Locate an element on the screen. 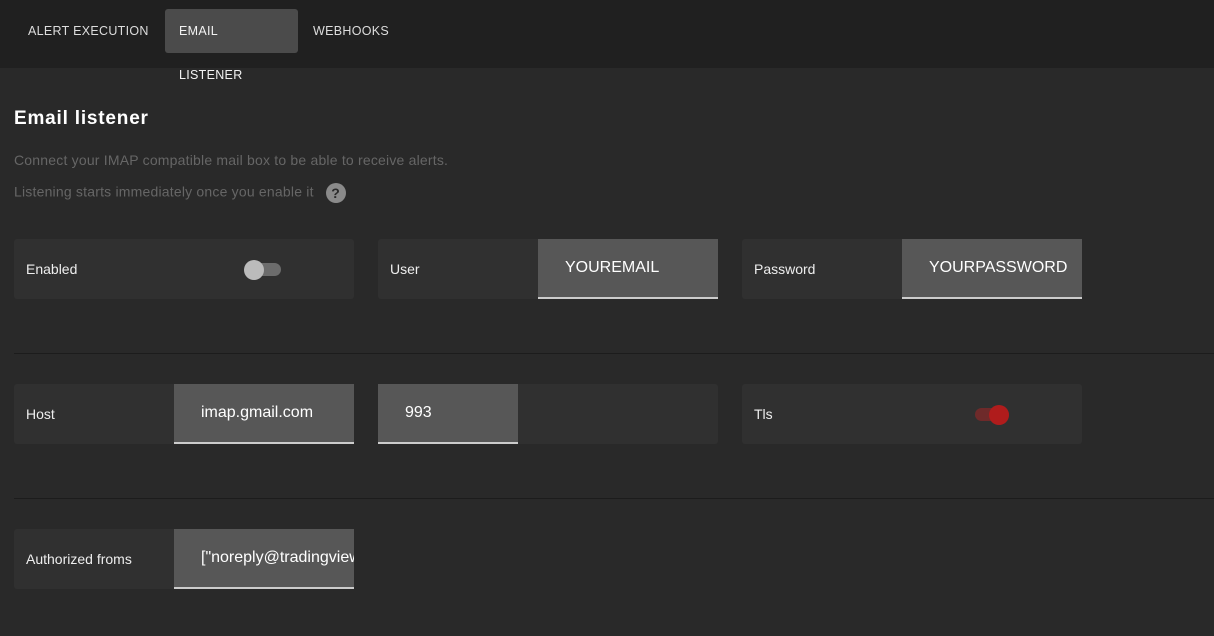 The image size is (1214, 636). tls-toggle is located at coordinates (990, 415).